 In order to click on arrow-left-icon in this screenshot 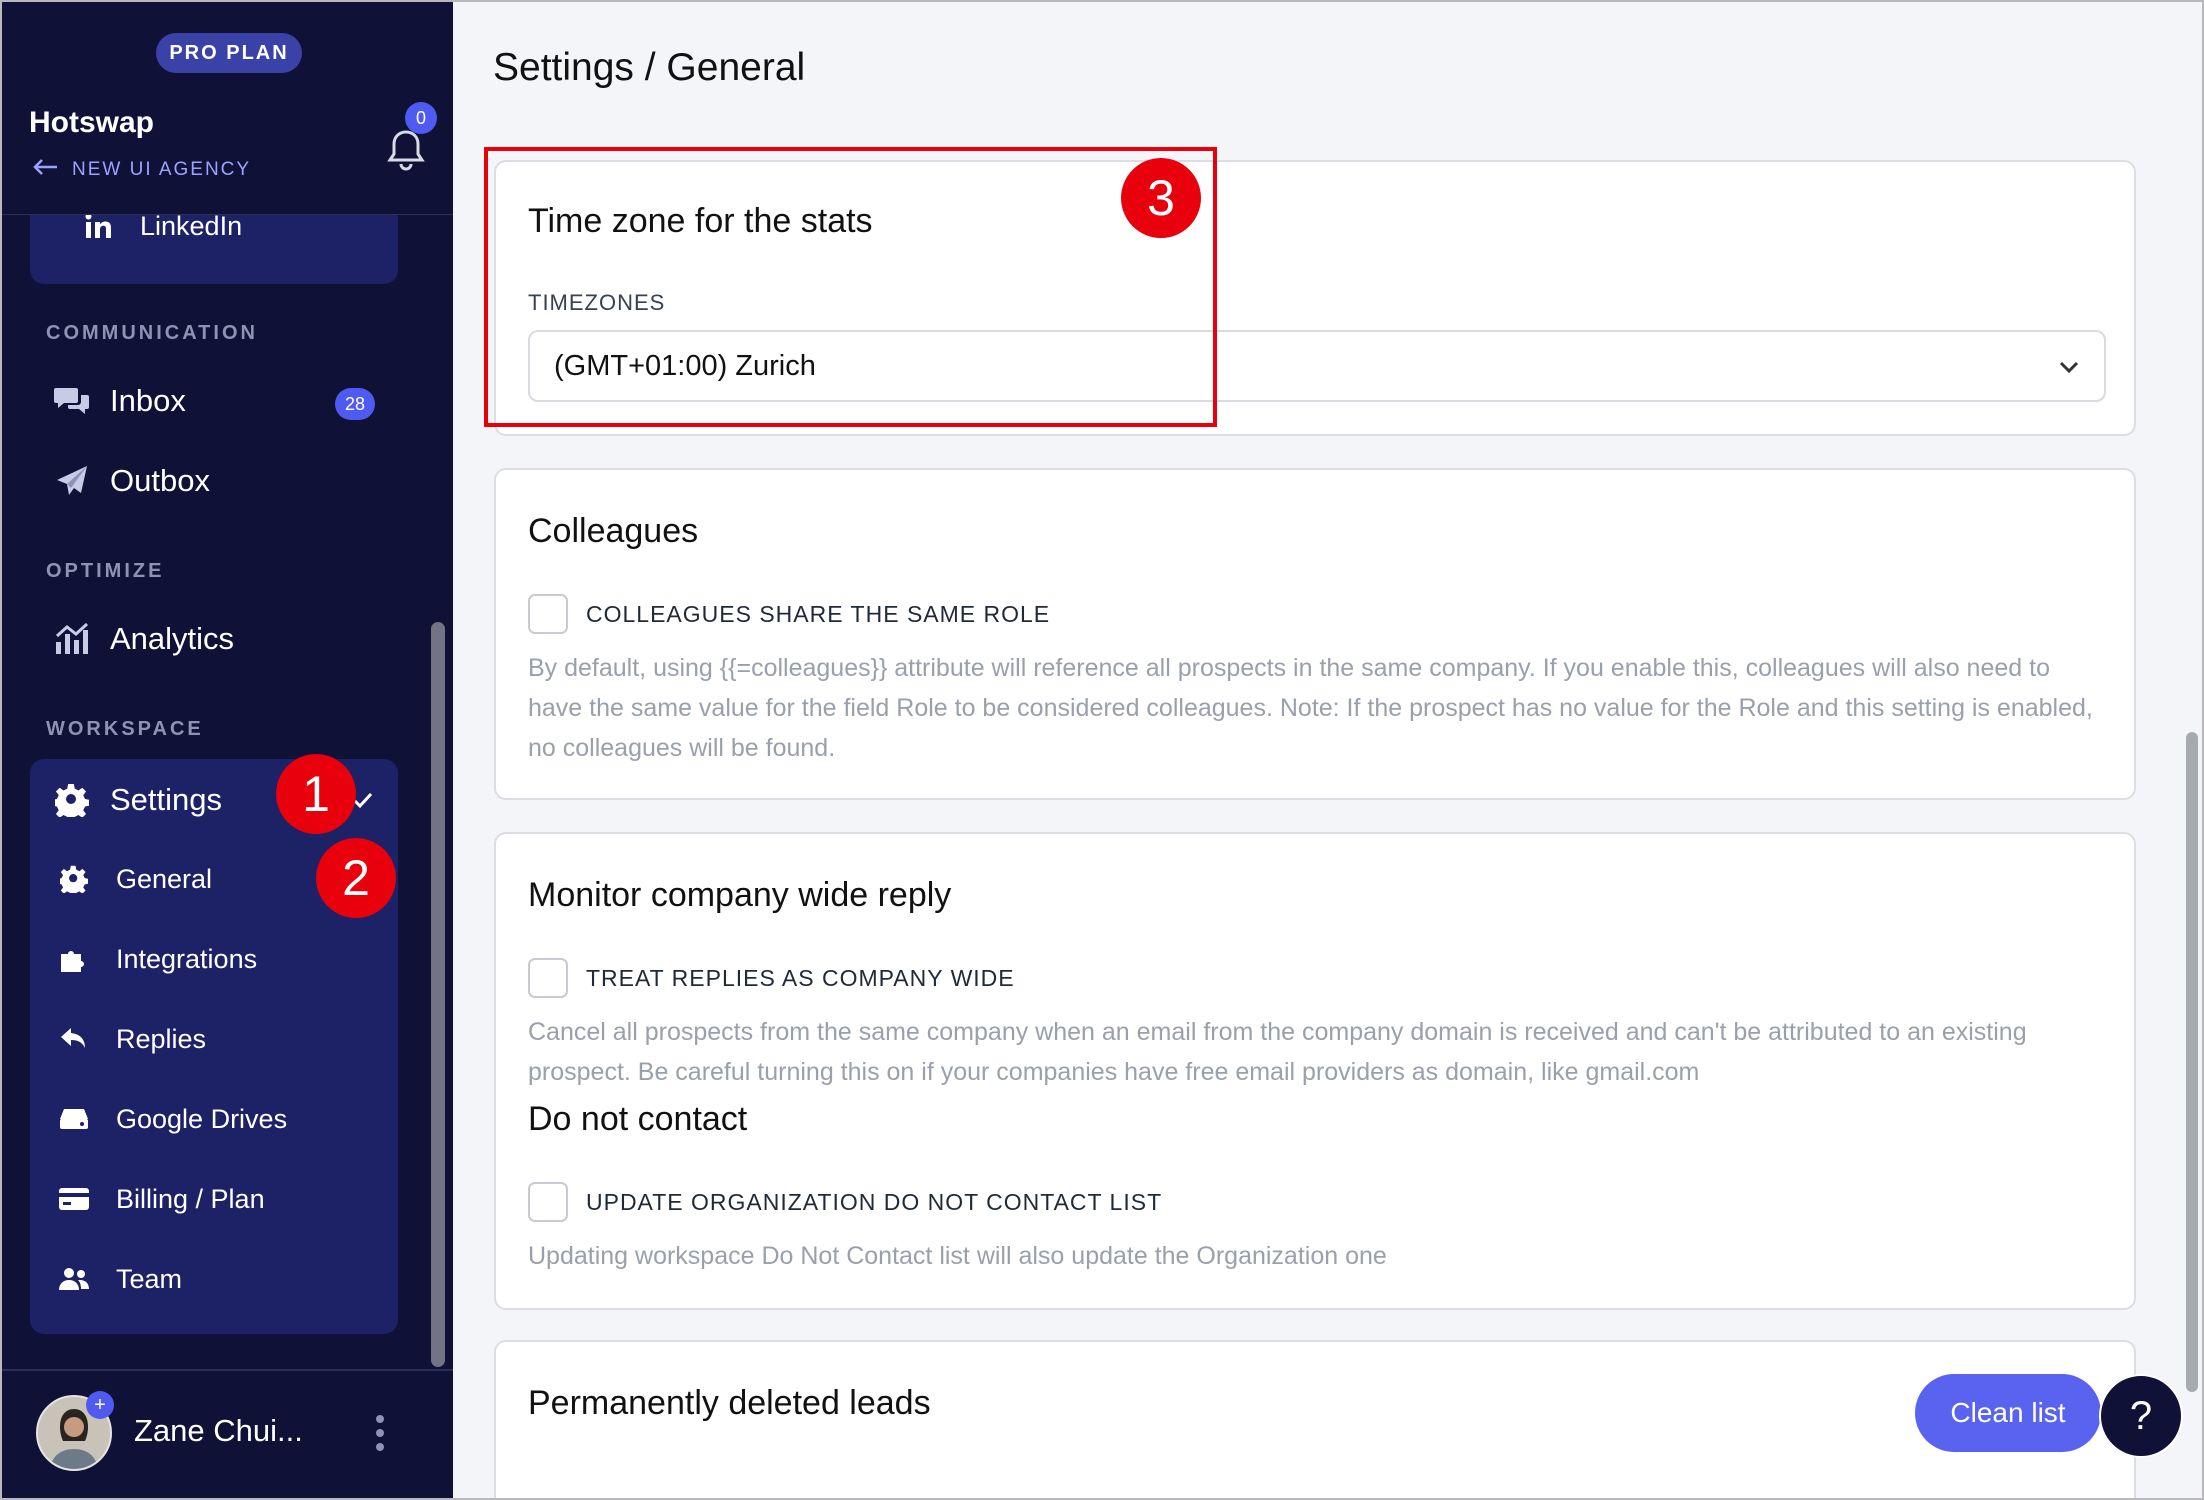, I will do `click(45, 170)`.